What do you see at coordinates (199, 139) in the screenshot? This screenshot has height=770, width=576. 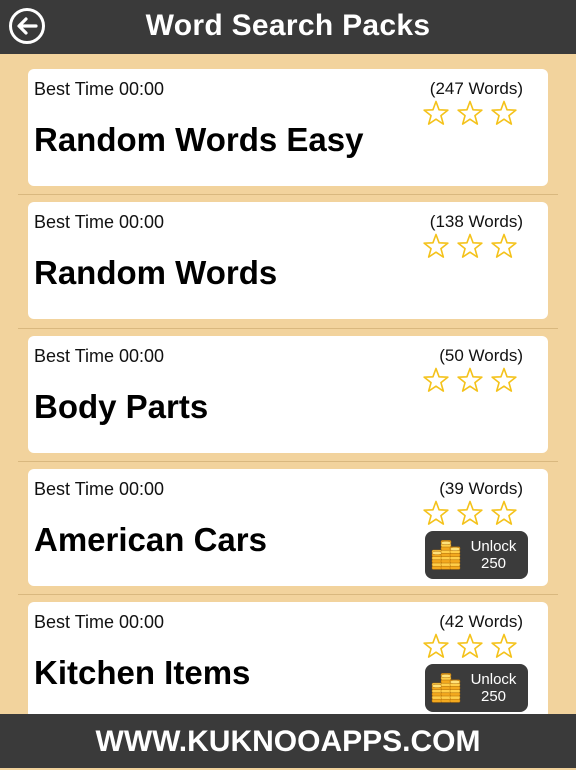 I see `pack-title: Random Words Easy` at bounding box center [199, 139].